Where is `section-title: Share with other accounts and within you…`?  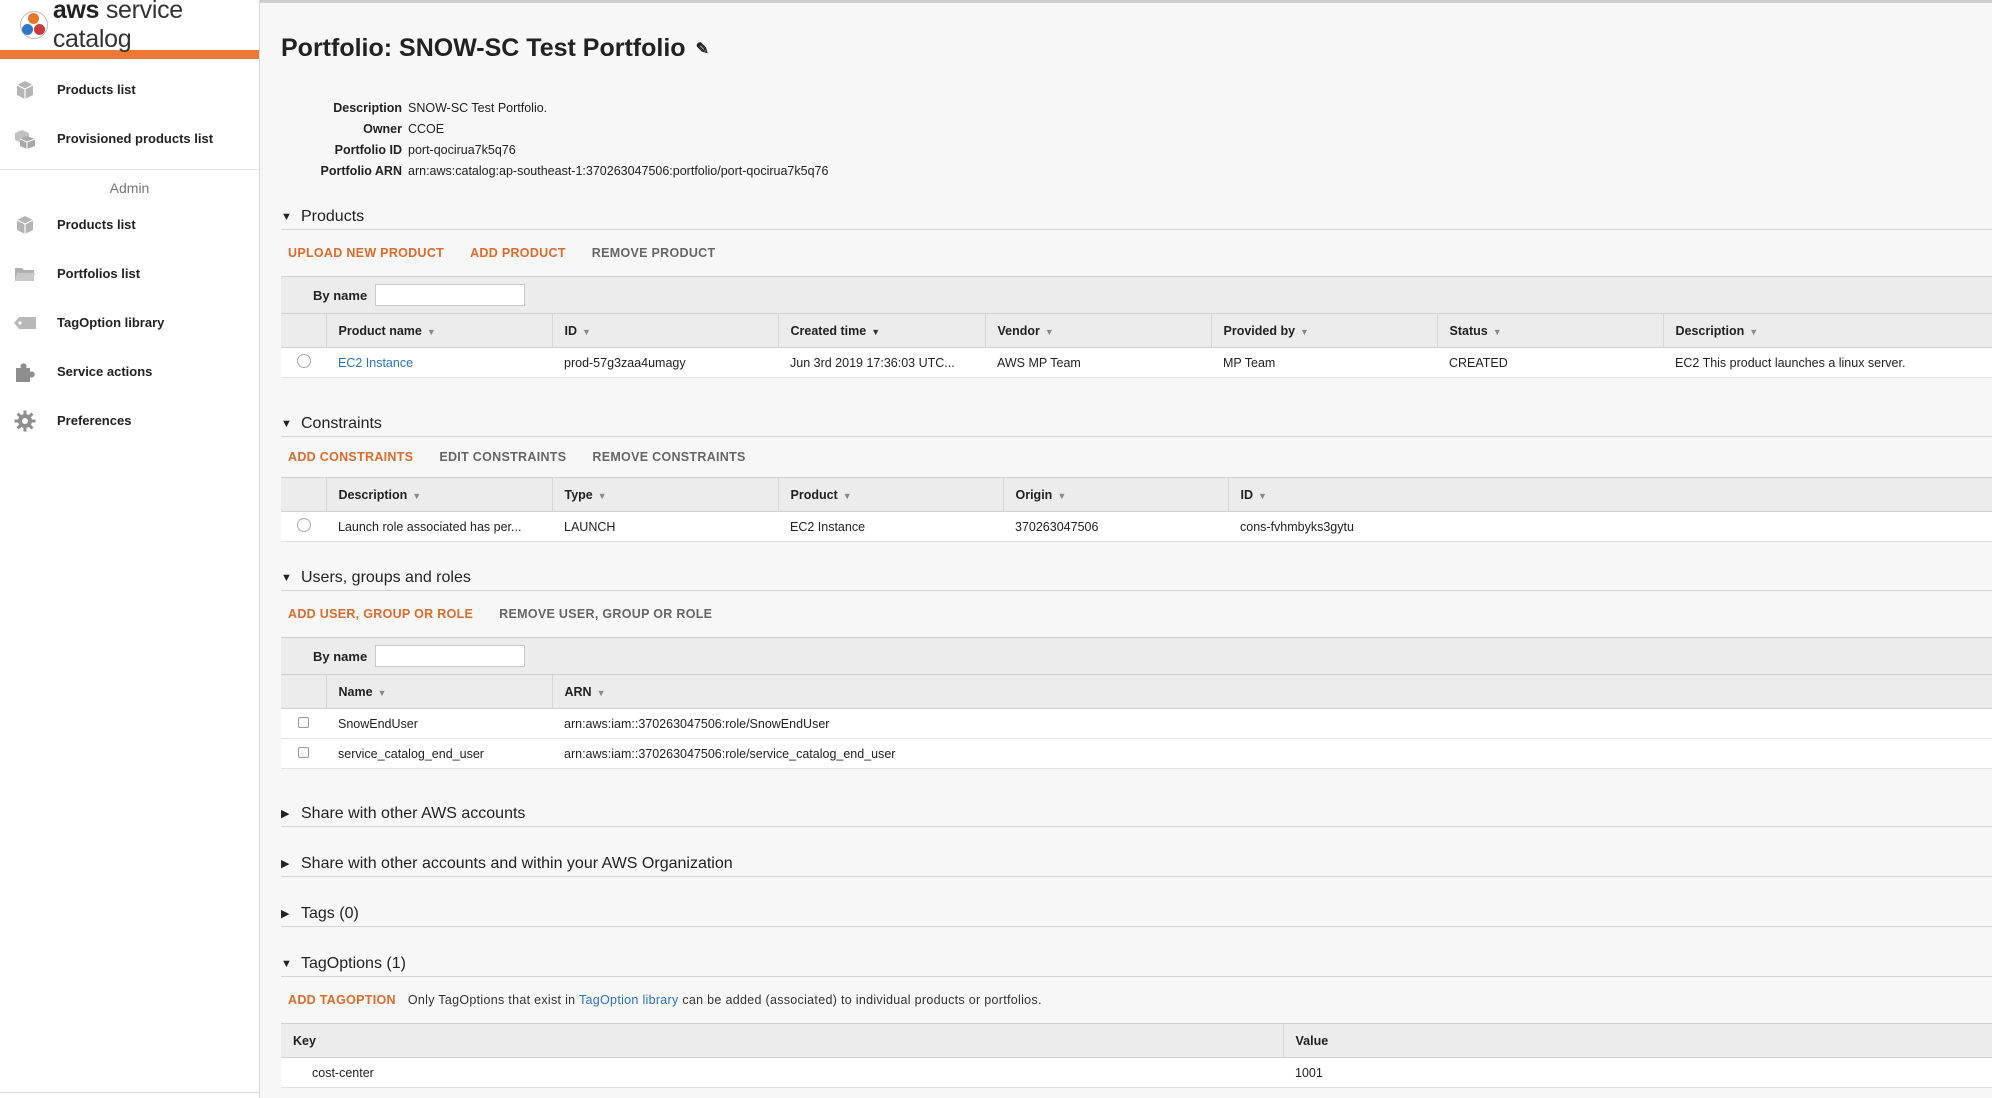
section-title: Share with other accounts and within you… is located at coordinates (517, 863).